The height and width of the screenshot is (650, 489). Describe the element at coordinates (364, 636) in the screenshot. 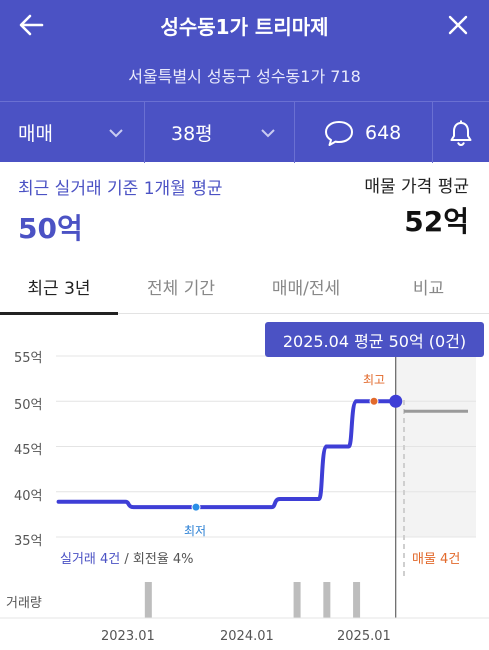

I see `x-tick-label: 2025.01` at that location.